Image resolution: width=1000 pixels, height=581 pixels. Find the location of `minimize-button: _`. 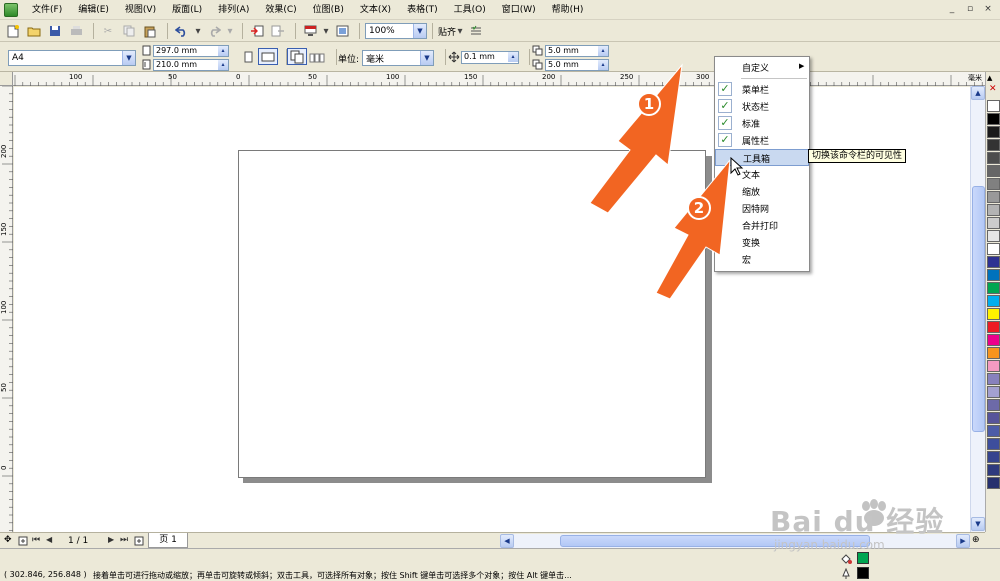

minimize-button: _ is located at coordinates (952, 9).